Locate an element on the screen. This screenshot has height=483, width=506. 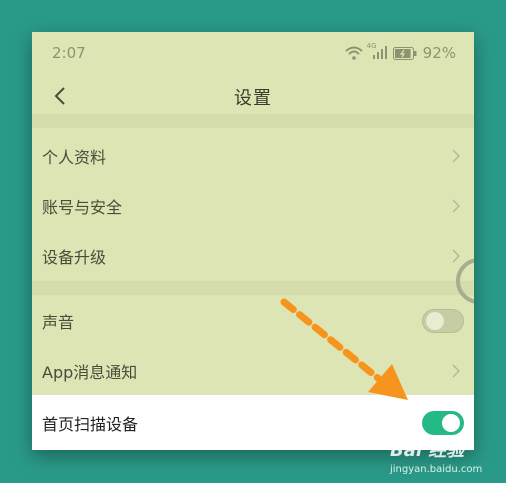
network-type-label: 4G is located at coordinates (371, 46).